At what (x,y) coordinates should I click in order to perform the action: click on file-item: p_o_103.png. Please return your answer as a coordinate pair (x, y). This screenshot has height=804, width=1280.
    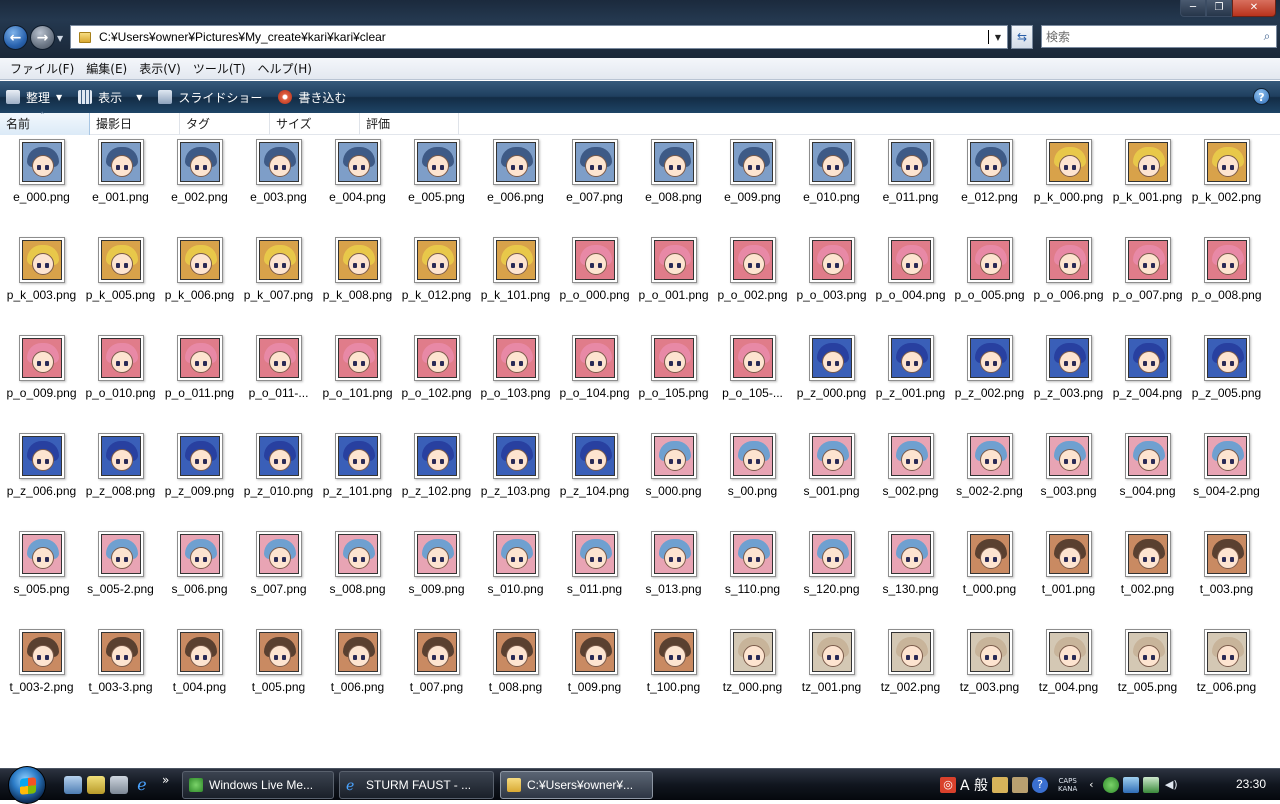
    Looking at the image, I should click on (515, 377).